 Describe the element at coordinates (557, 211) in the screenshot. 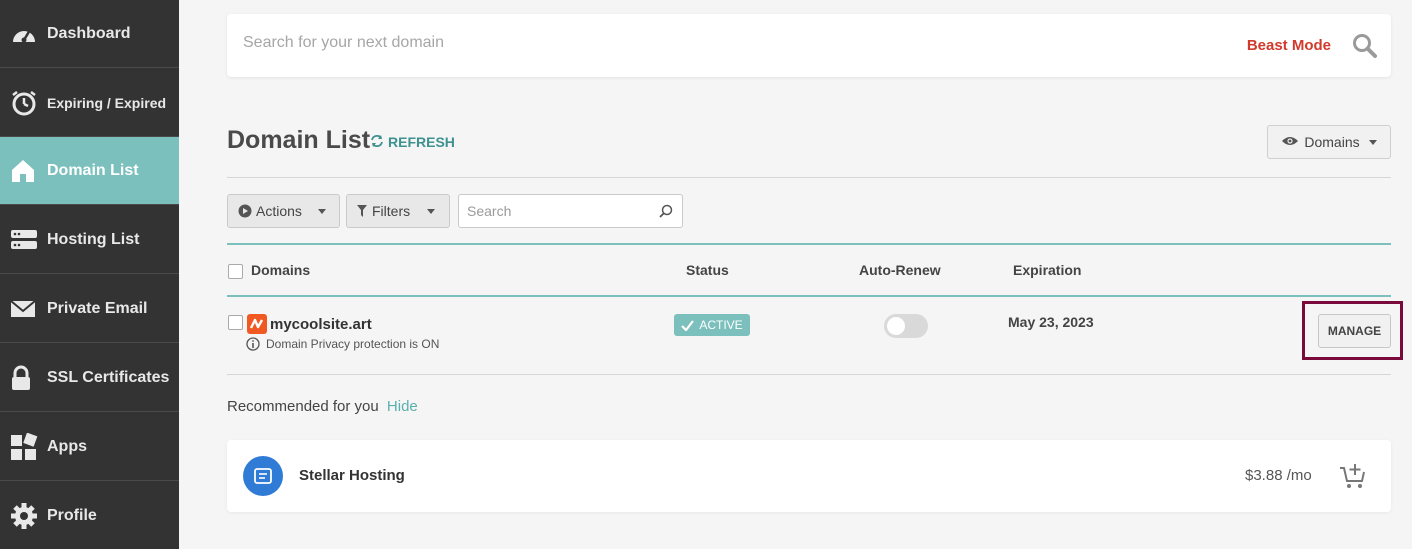

I see `table-search-input` at that location.